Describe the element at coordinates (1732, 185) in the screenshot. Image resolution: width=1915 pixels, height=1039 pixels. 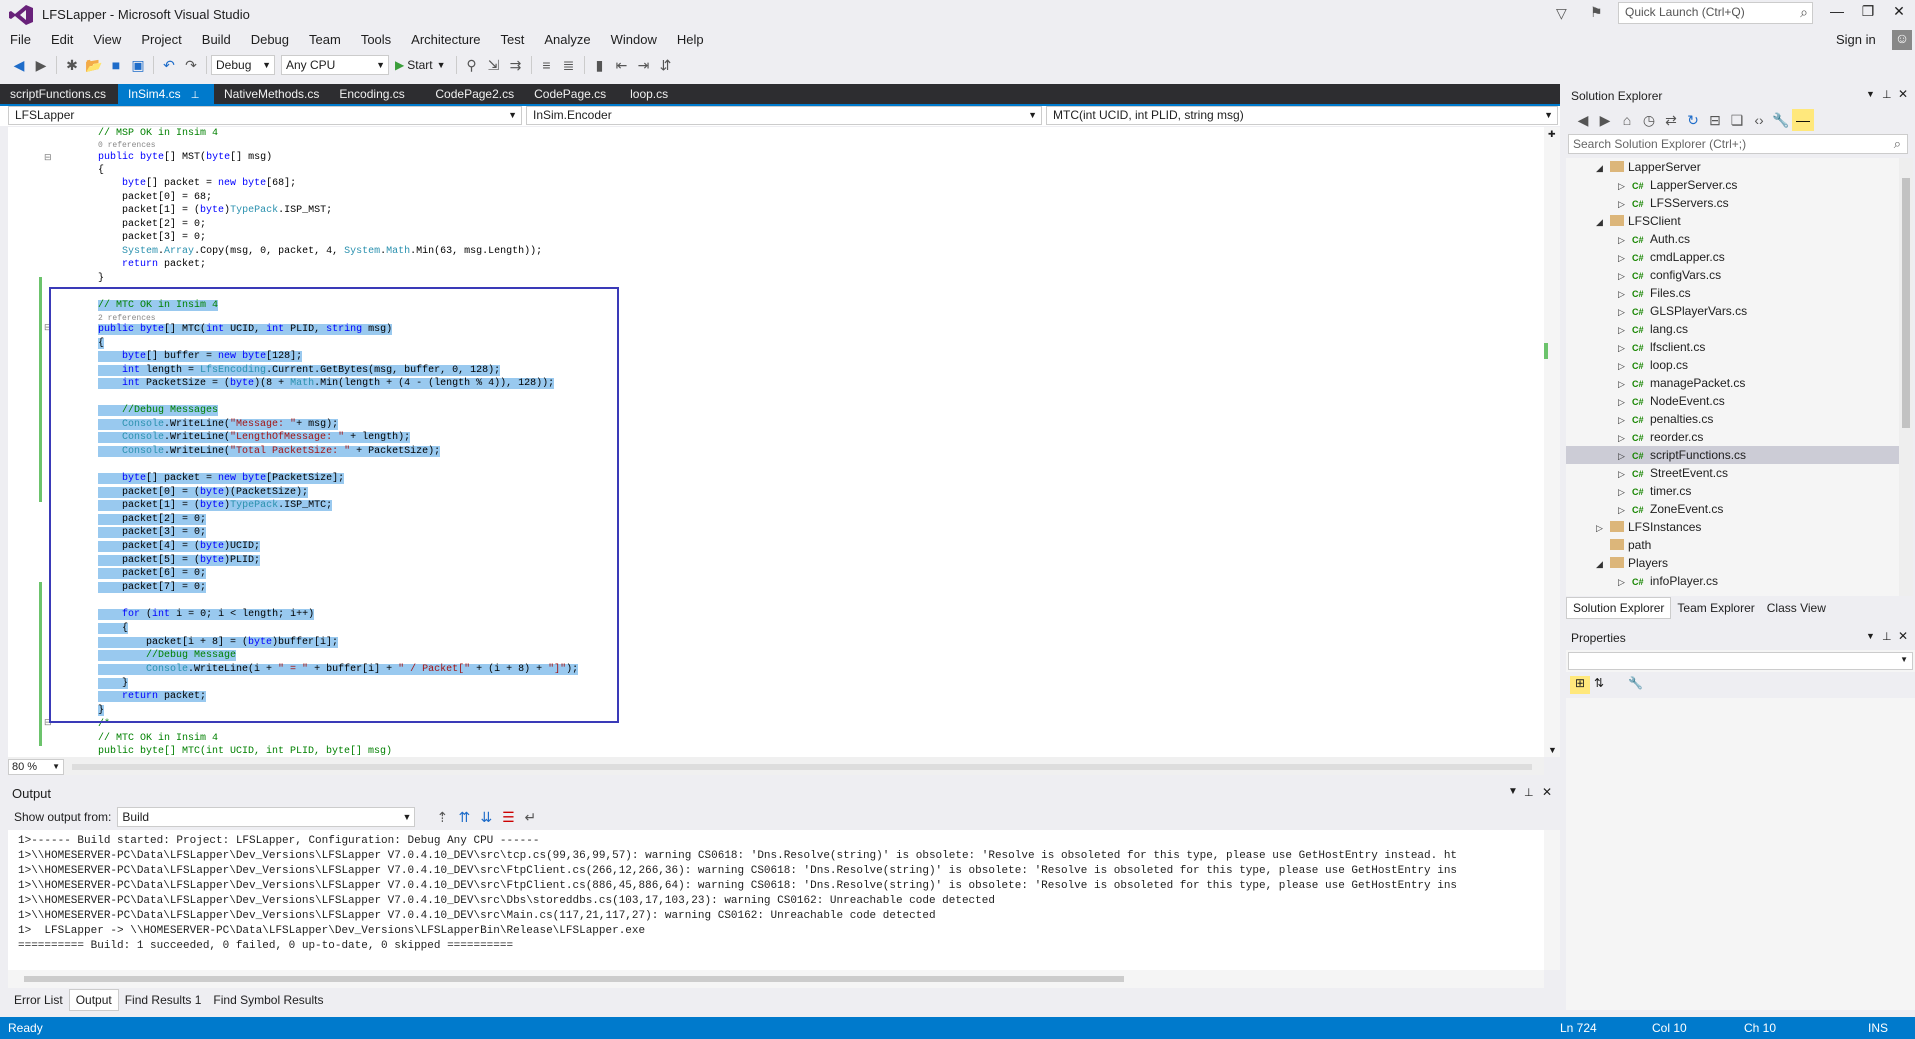
I see `tree-file: ▷ C# LapperServer.cs` at that location.